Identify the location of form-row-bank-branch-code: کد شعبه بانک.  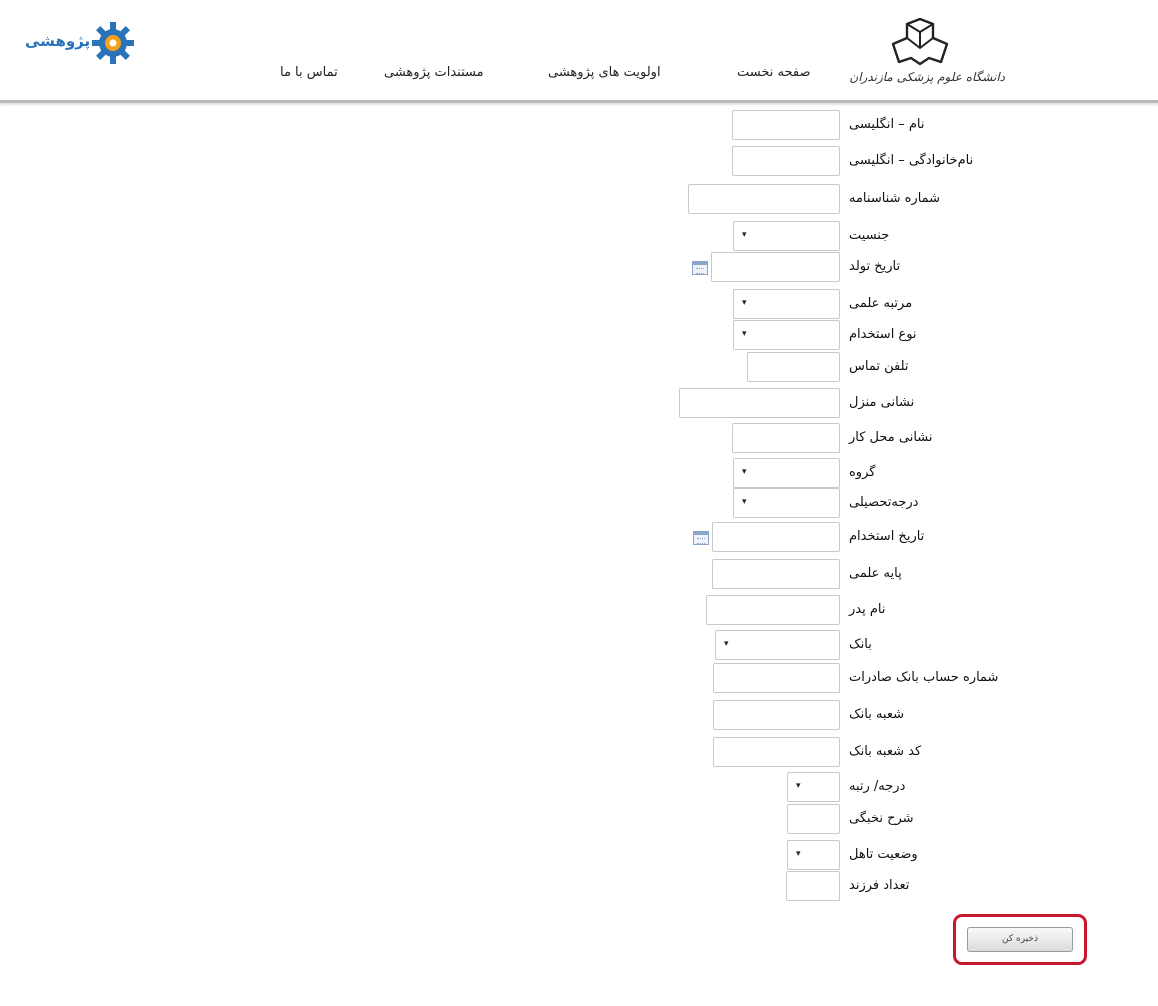
(579, 753).